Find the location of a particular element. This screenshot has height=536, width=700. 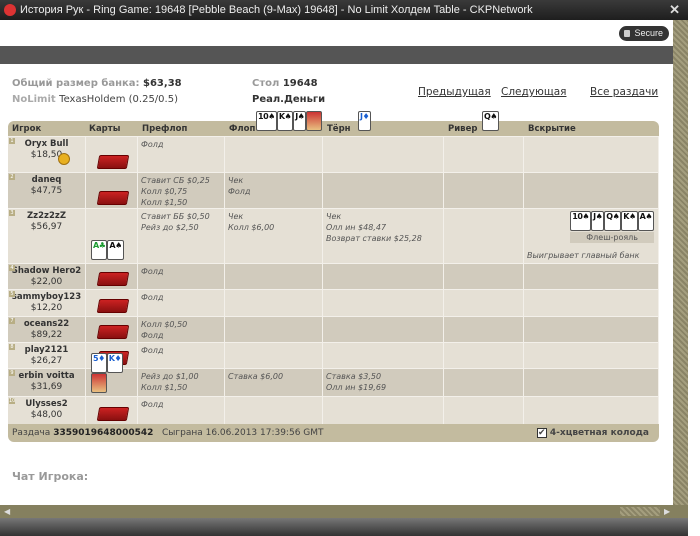

action-text: Колл $1,50 is located at coordinates (164, 387).